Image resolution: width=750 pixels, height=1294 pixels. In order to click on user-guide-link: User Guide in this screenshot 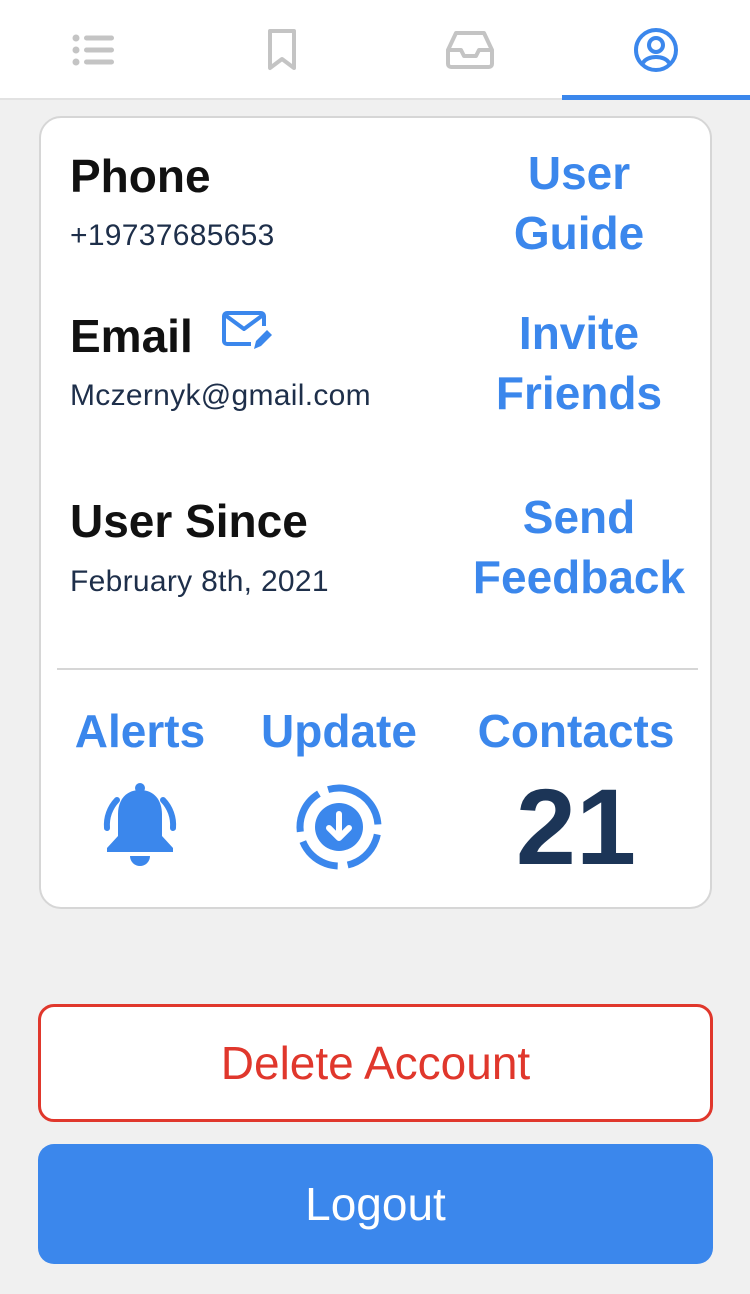, I will do `click(579, 203)`.